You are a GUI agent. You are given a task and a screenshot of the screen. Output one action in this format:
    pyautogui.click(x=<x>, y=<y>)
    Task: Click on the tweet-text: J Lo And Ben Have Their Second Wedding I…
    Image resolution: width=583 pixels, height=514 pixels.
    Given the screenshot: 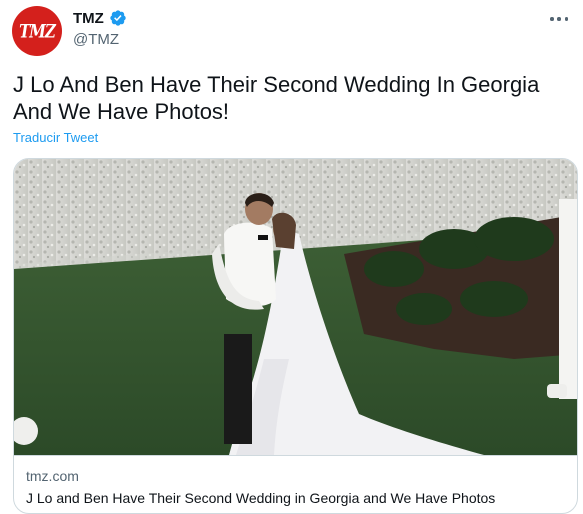 What is the action you would take?
    pyautogui.click(x=276, y=98)
    